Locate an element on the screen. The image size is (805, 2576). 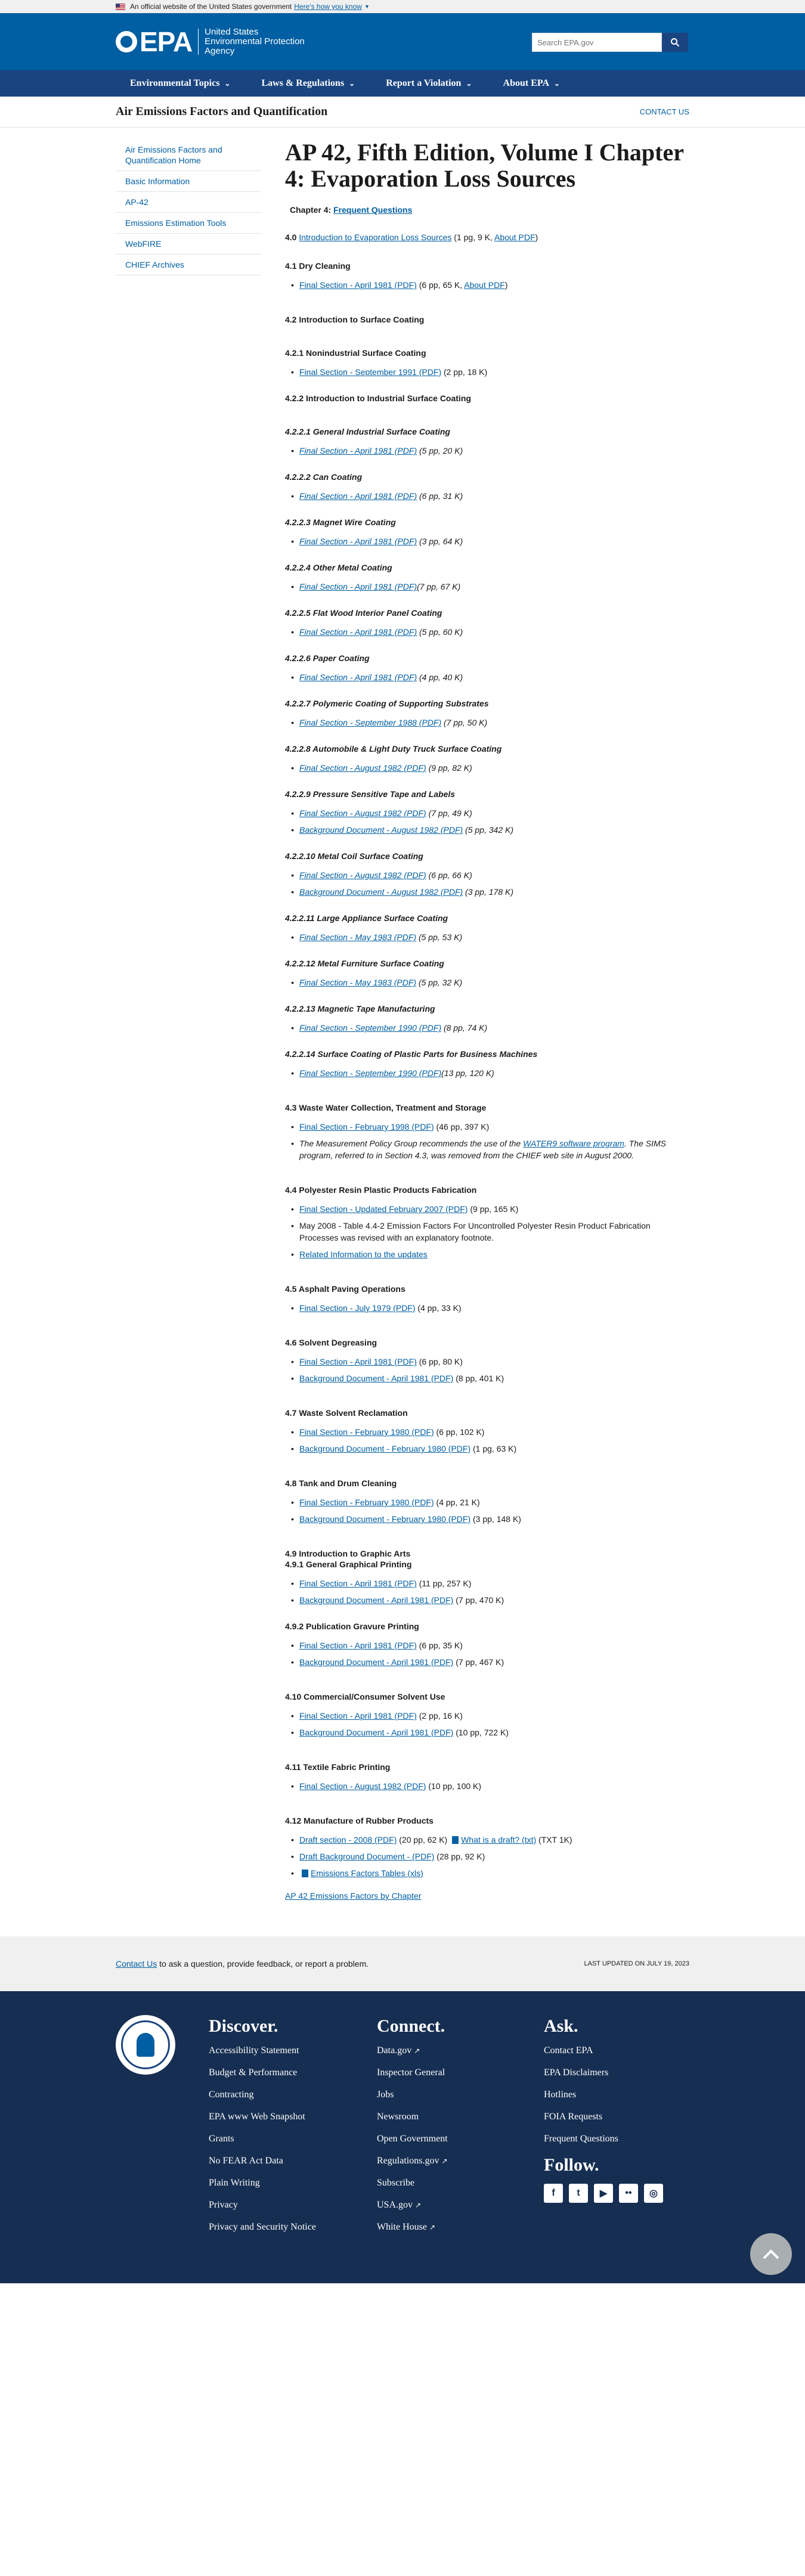
document-link: Final Section - September 1988 (PDF) is located at coordinates (370, 722).